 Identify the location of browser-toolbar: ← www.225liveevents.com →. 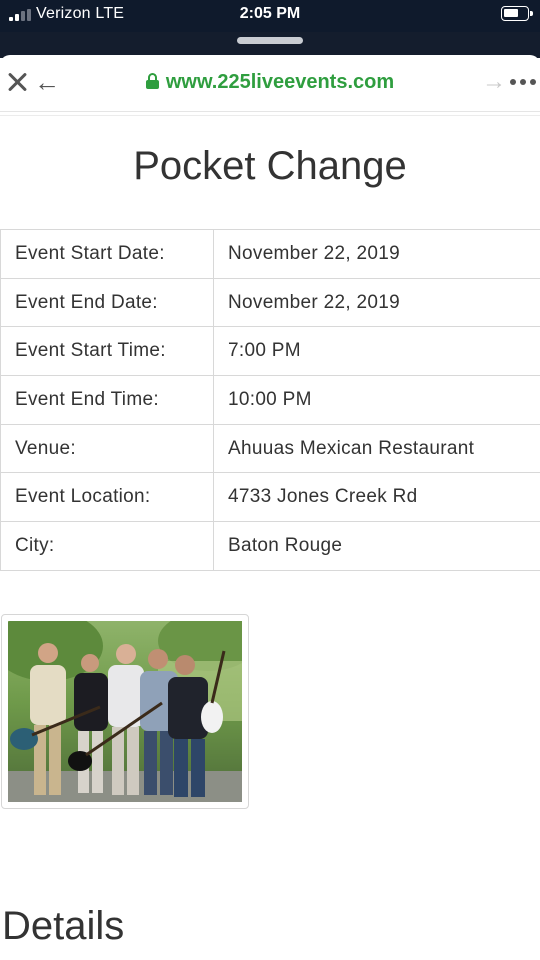
(270, 83).